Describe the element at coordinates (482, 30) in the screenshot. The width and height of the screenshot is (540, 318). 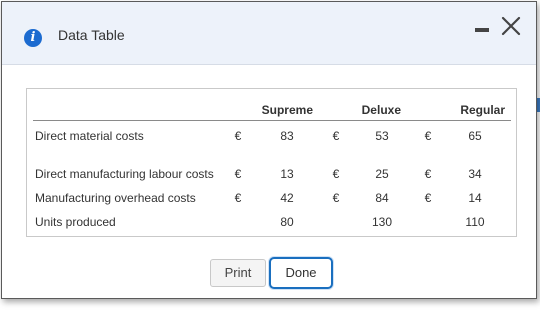
I see `minimize-icon` at that location.